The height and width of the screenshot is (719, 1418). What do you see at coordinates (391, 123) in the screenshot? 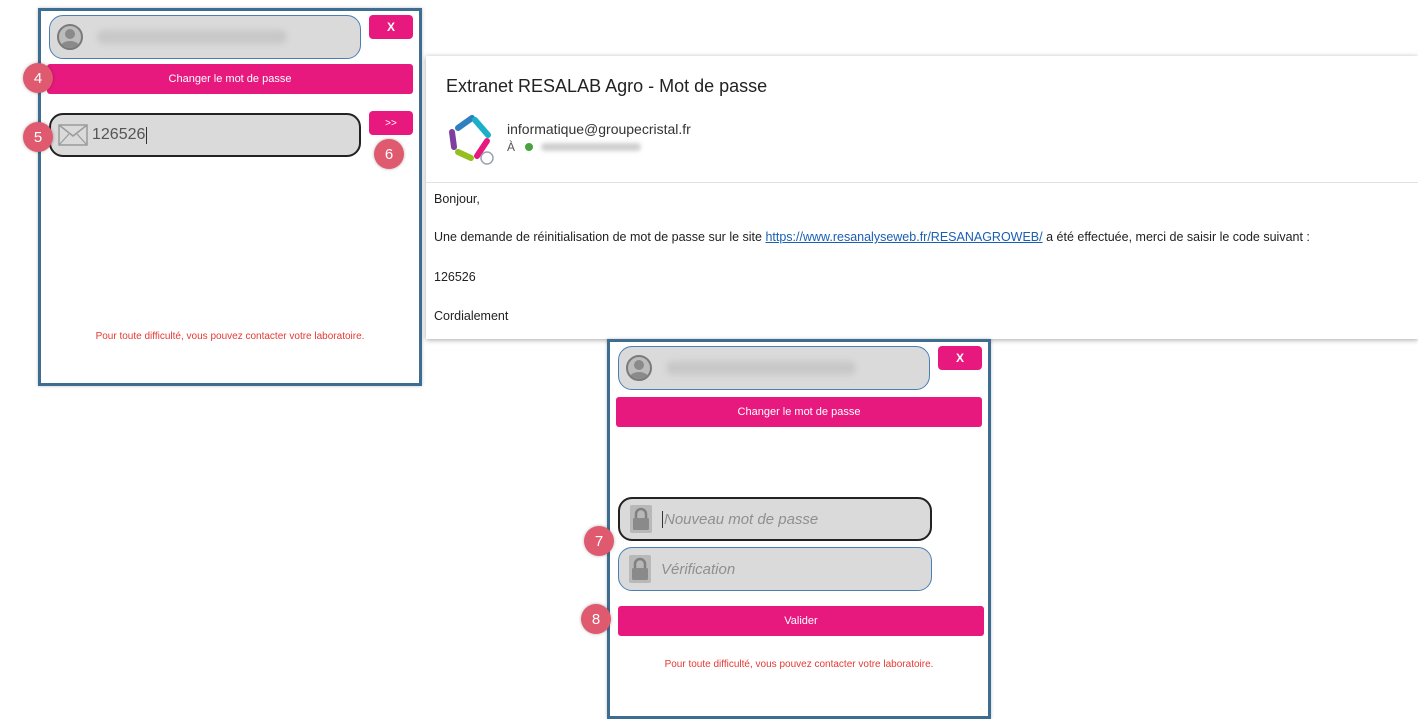
I see `next-button: >>` at bounding box center [391, 123].